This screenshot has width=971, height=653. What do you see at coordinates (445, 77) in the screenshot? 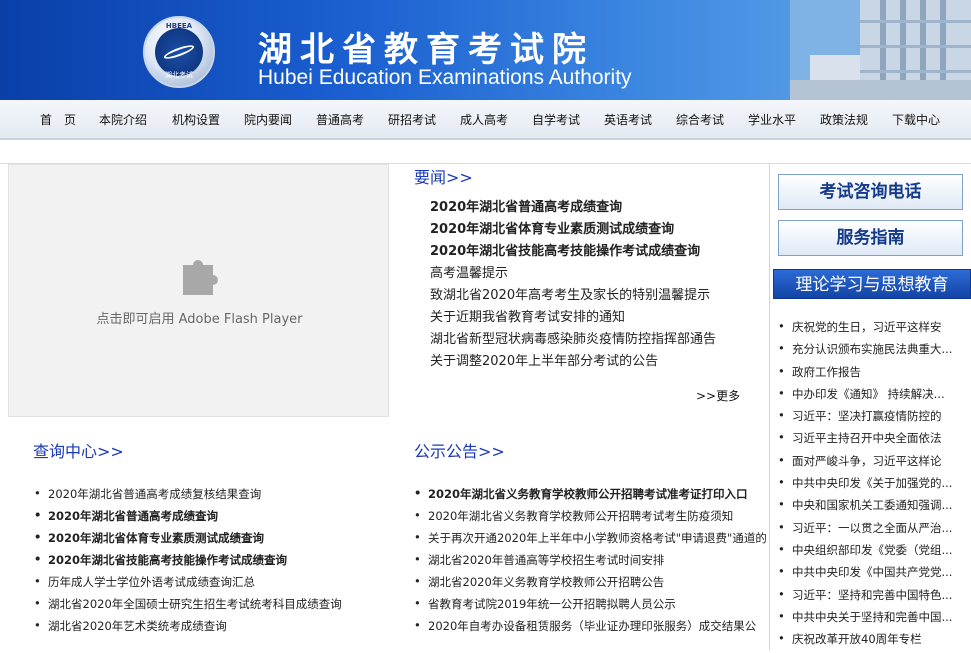
I see `site-title-en: Hubei Education Examinations Authority` at bounding box center [445, 77].